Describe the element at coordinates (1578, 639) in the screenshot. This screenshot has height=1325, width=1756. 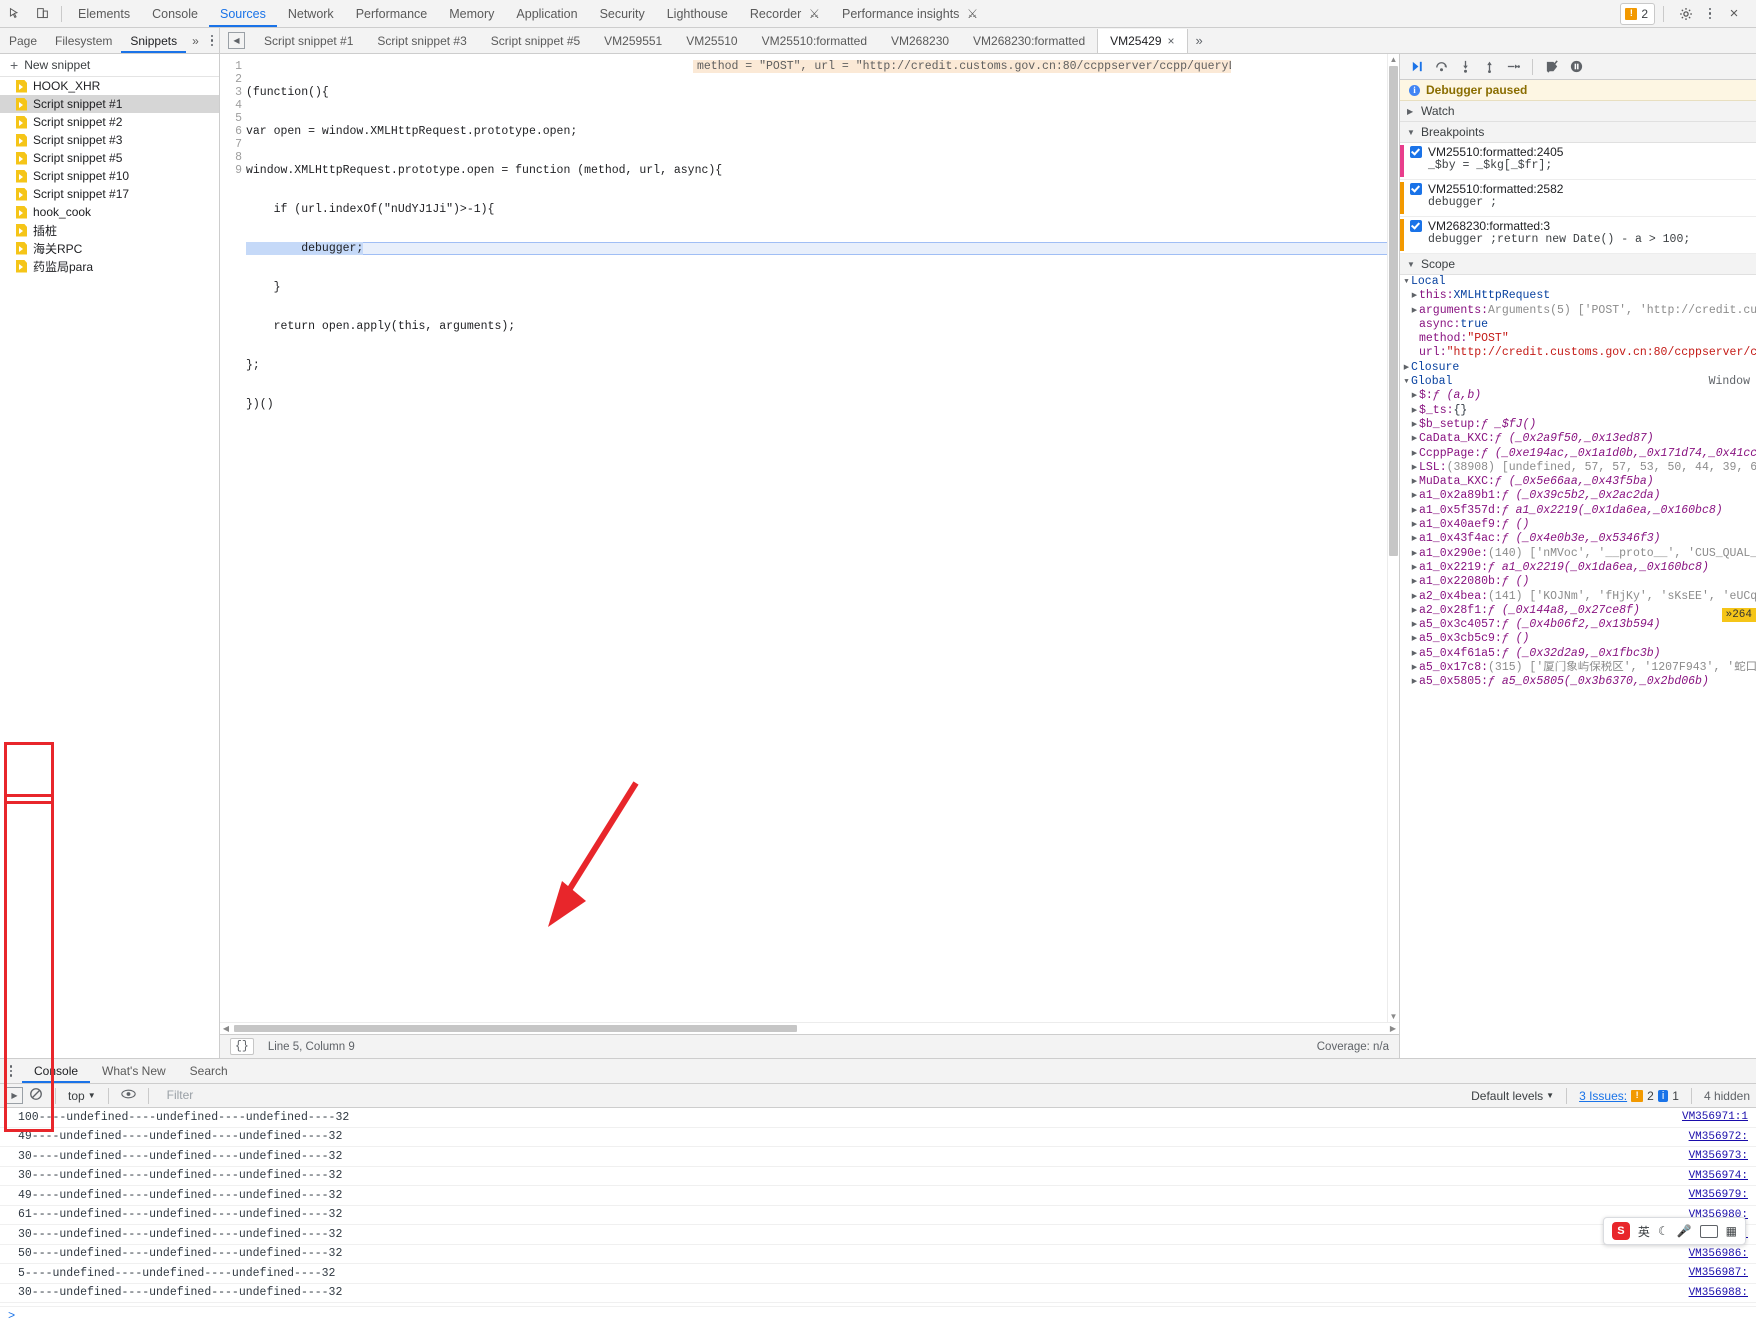
I see `scope-property-row: ▶a5_0x3cb5c9: ƒ ()` at that location.